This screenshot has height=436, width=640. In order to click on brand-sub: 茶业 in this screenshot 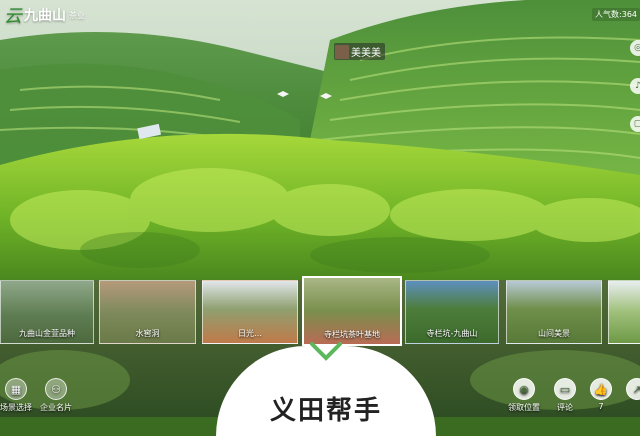, I will do `click(77, 15)`.